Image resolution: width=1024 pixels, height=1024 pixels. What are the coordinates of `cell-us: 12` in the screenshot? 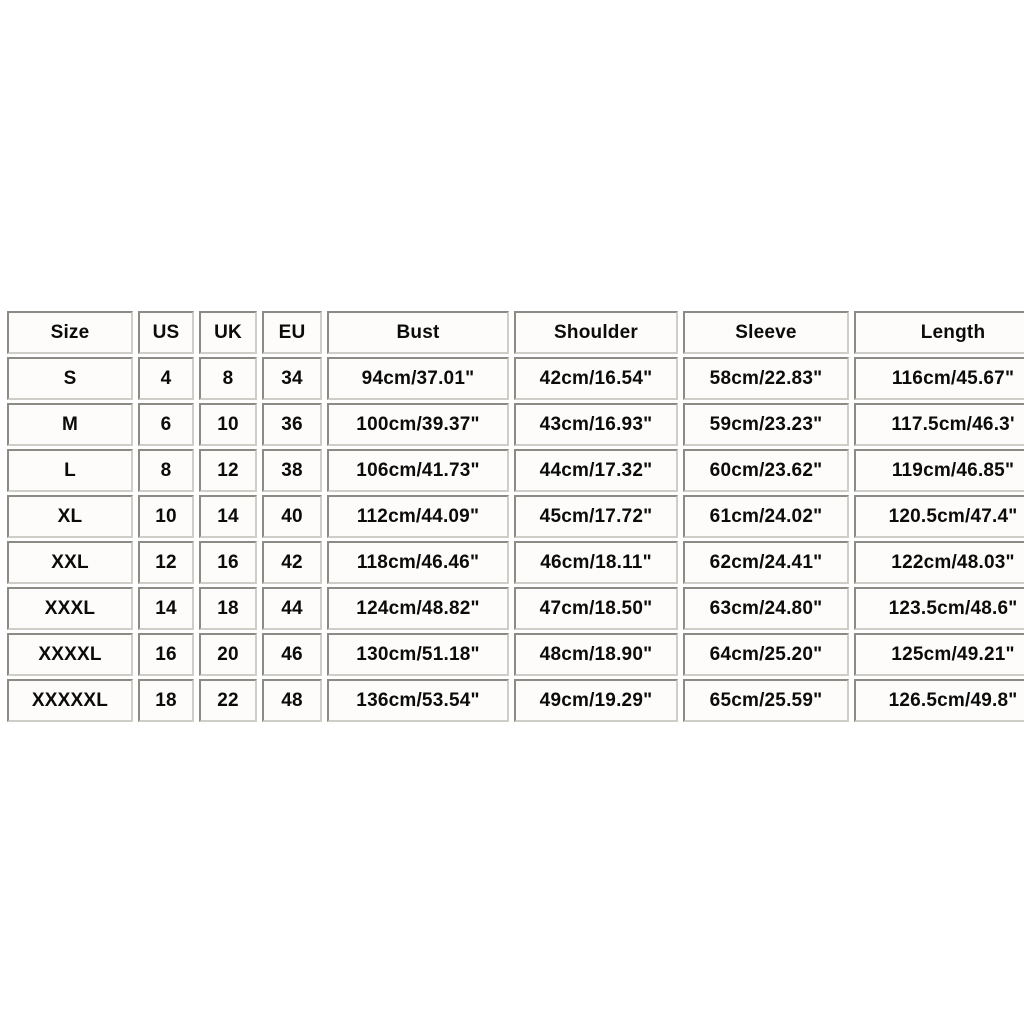 It's located at (166, 562).